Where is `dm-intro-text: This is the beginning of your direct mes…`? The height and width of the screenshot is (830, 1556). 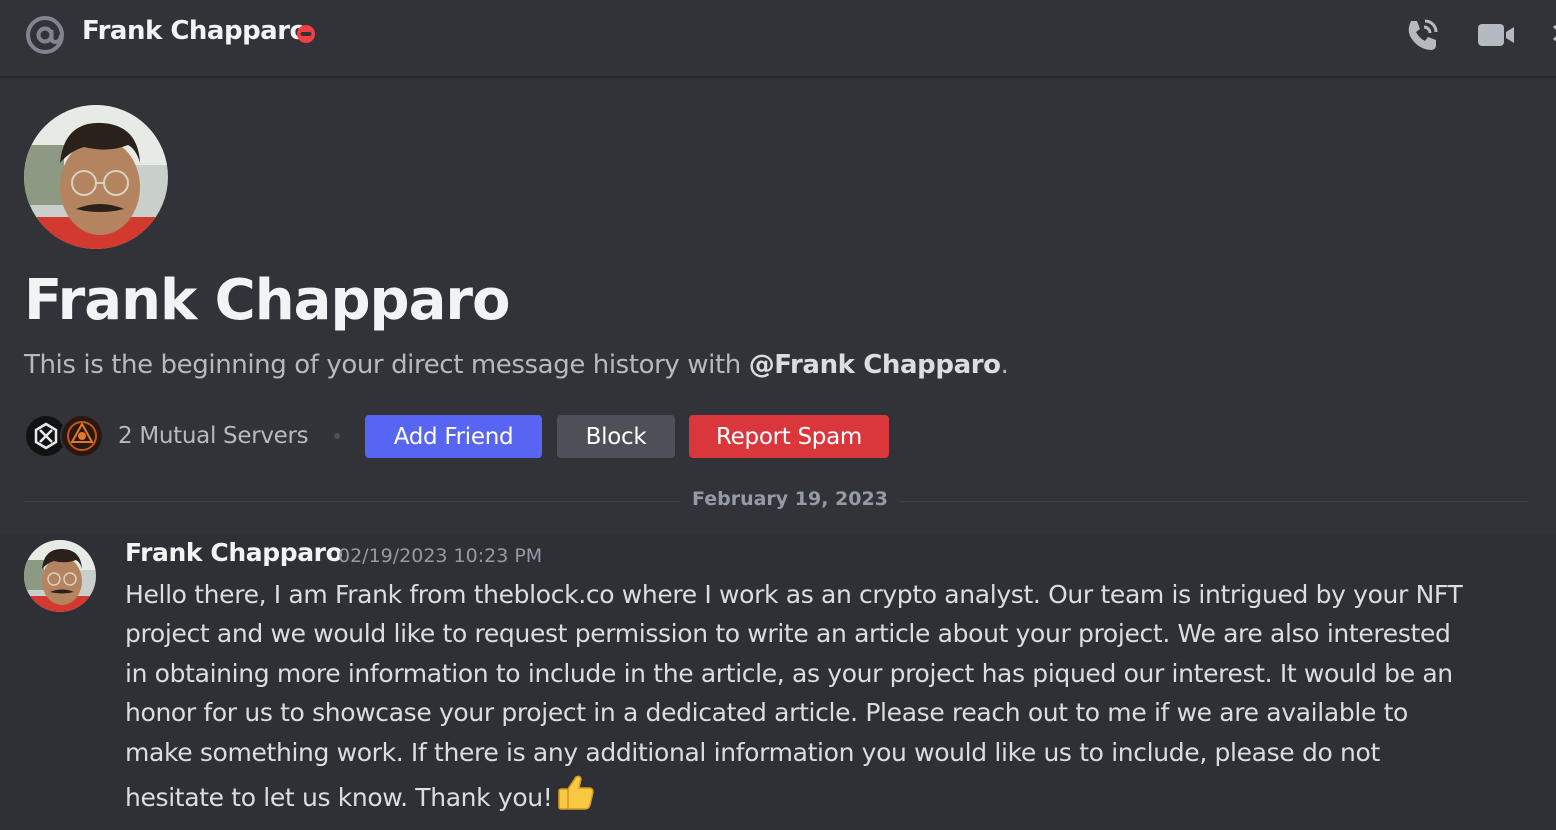 dm-intro-text: This is the beginning of your direct mes… is located at coordinates (516, 365).